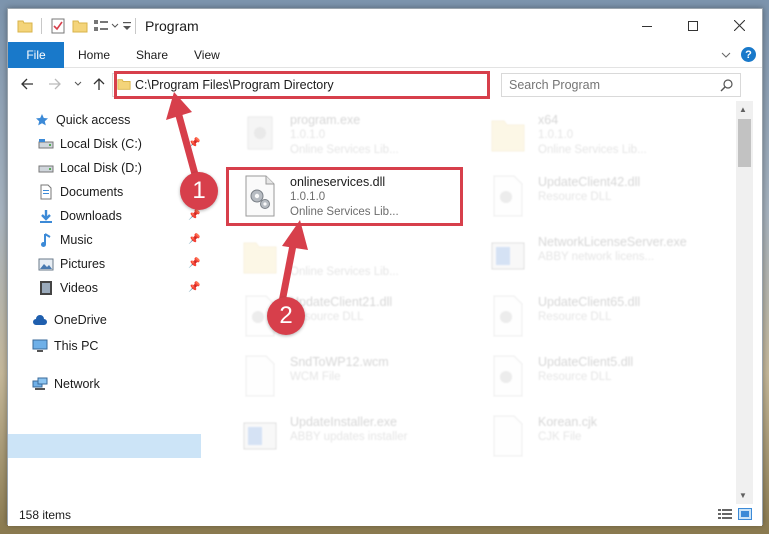 This screenshot has height=534, width=769. What do you see at coordinates (199, 191) in the screenshot?
I see `callout-step-1: 1` at bounding box center [199, 191].